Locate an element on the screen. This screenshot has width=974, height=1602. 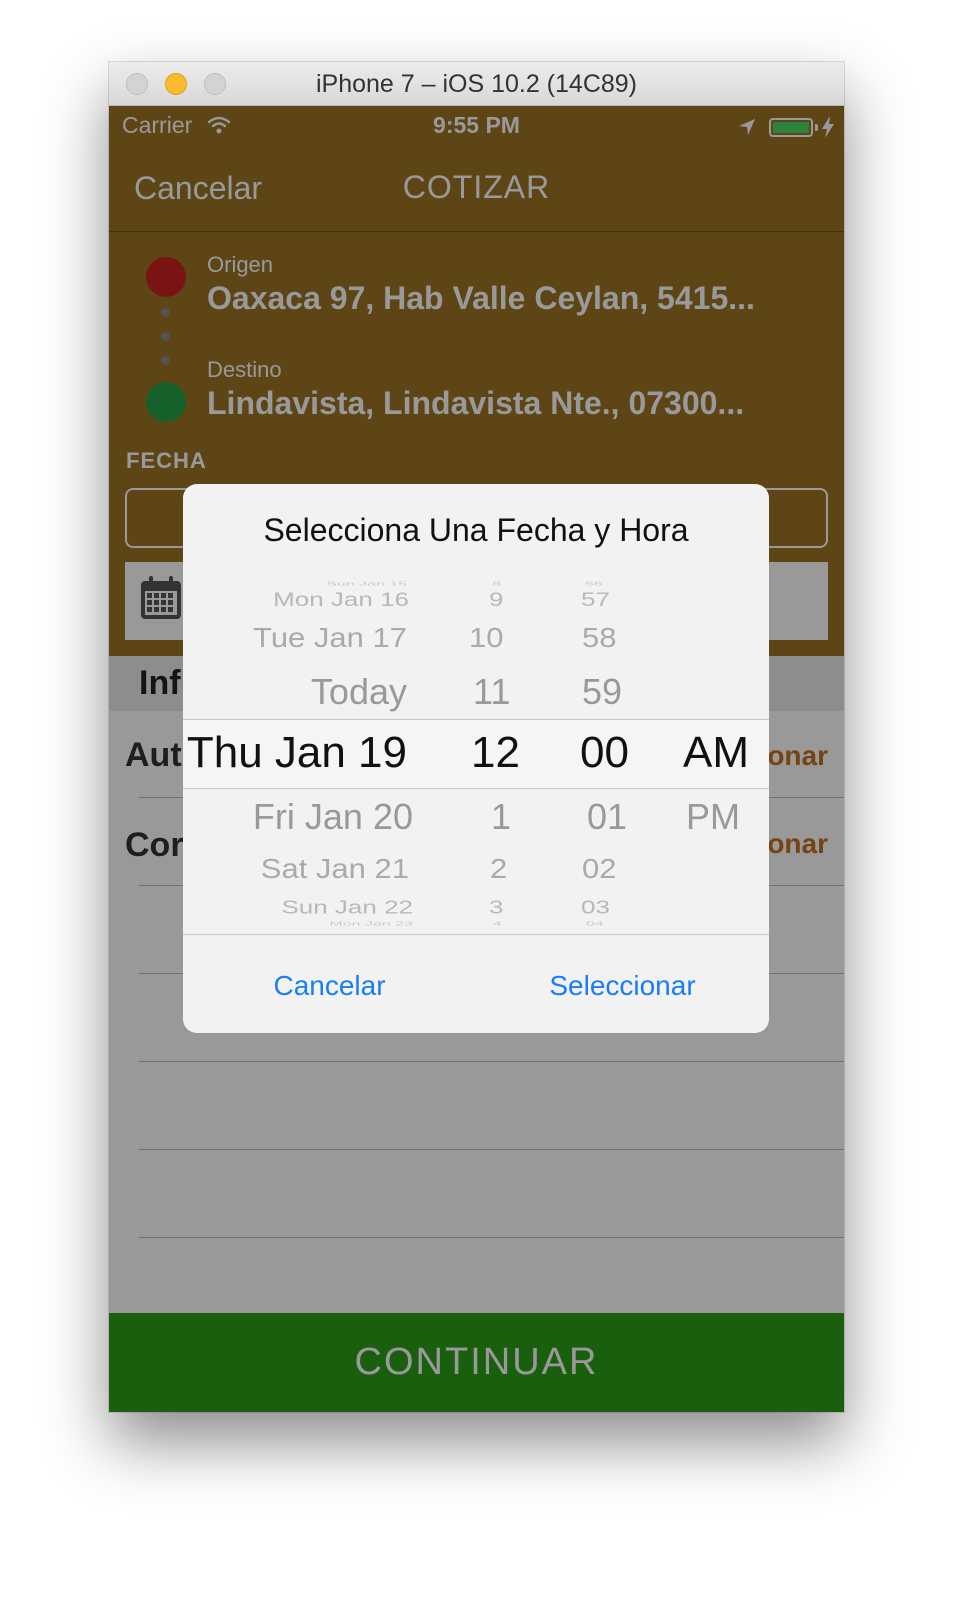
picker-hour-item: 9 is located at coordinates (496, 599).